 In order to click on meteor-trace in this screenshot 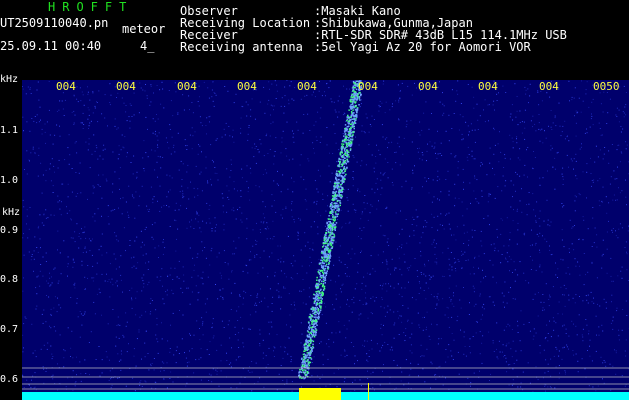, I will do `click(331, 230)`.